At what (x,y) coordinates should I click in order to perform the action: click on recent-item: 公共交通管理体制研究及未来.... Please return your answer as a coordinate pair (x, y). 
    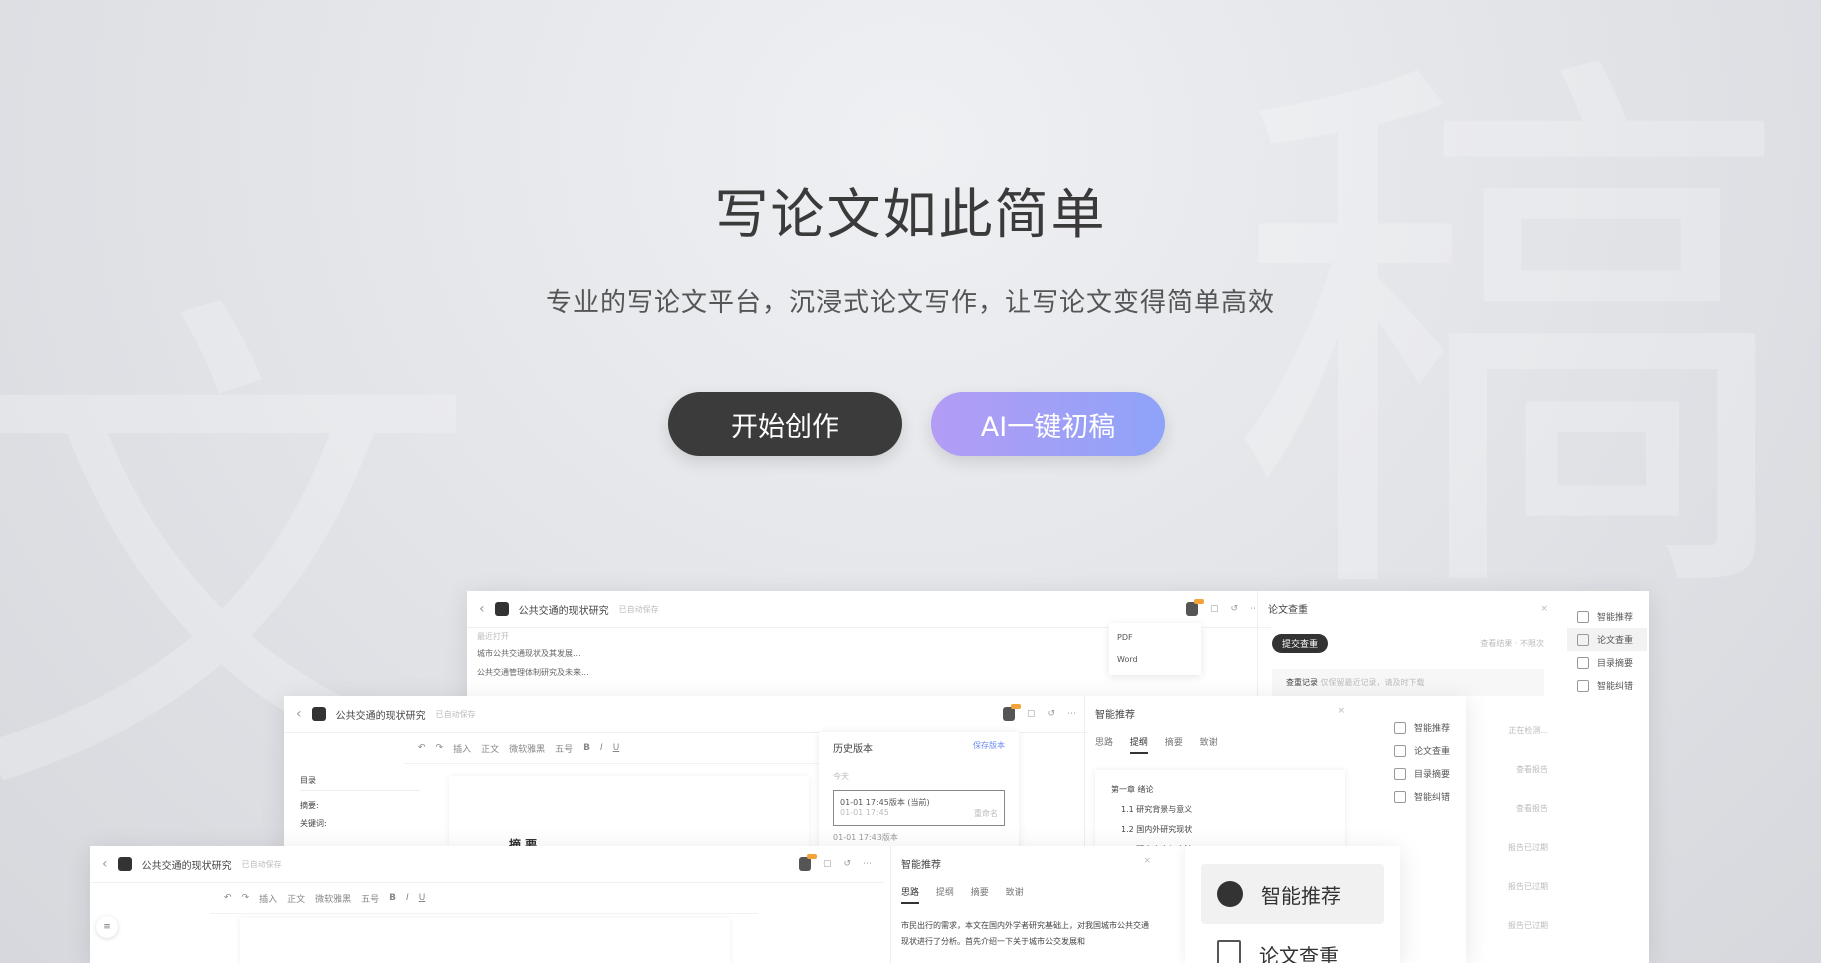
    Looking at the image, I should click on (542, 672).